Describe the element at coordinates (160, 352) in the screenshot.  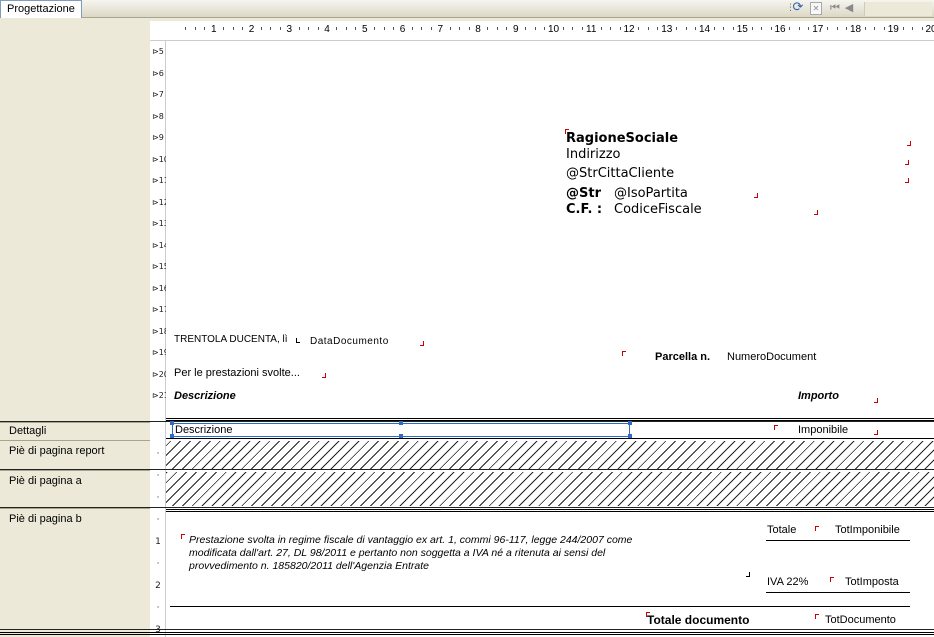
I see `vruler-mark: ⊳19` at that location.